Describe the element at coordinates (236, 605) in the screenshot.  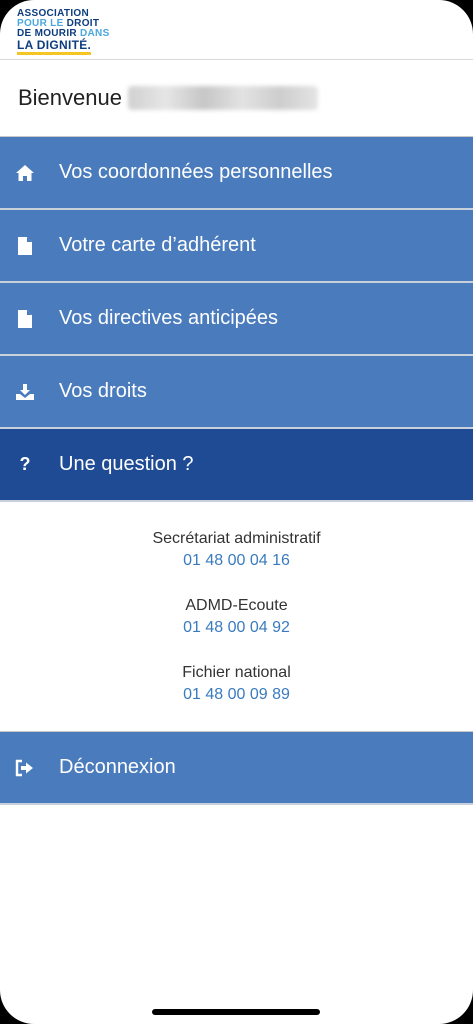
I see `contact-title: ADMD-Ecoute` at that location.